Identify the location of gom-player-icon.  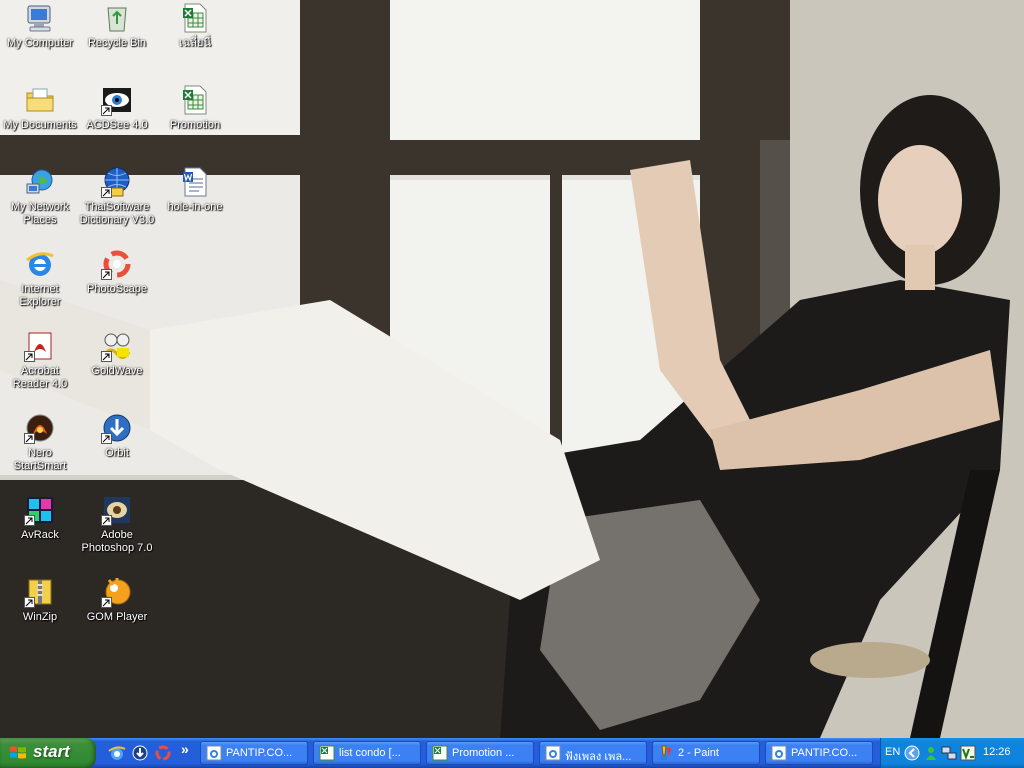
(117, 592).